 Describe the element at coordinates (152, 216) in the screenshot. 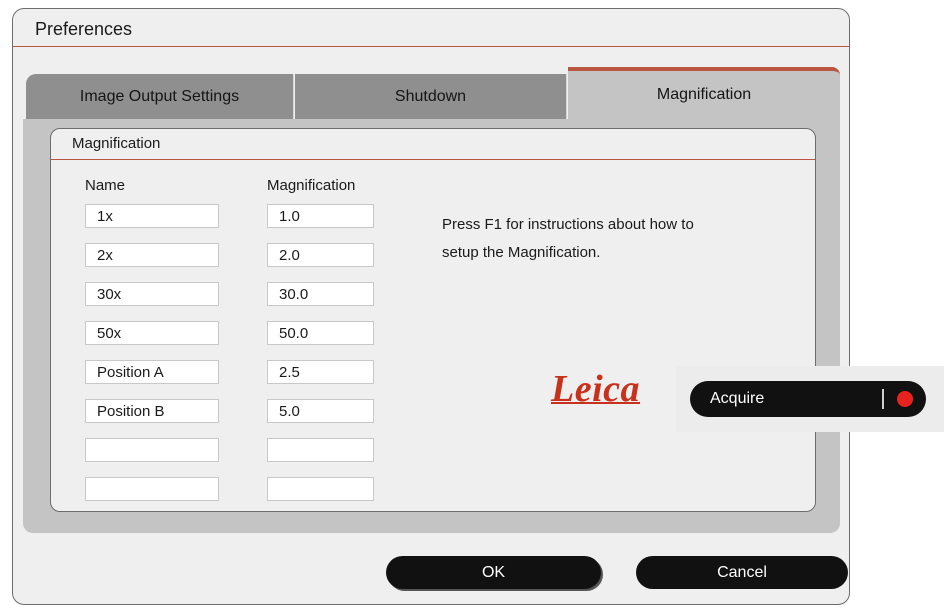

I see `name-field-1: 1x` at that location.